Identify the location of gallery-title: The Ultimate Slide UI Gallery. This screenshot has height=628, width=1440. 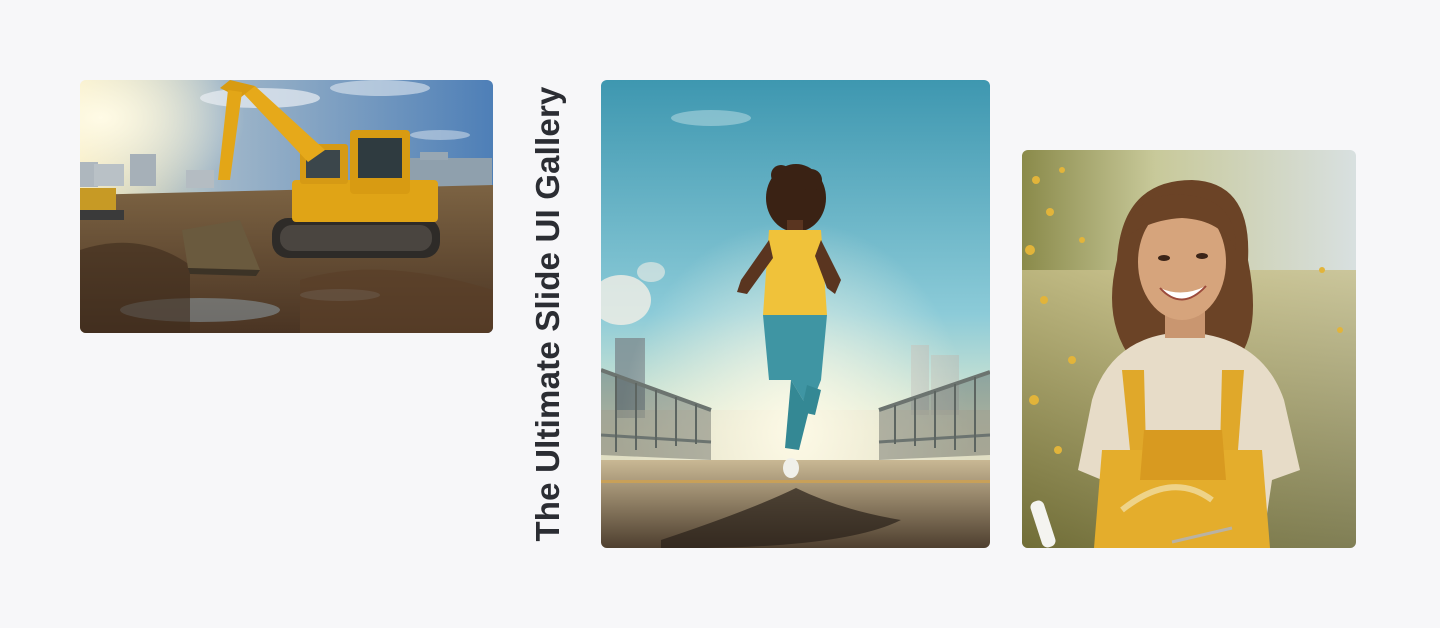
(547, 314).